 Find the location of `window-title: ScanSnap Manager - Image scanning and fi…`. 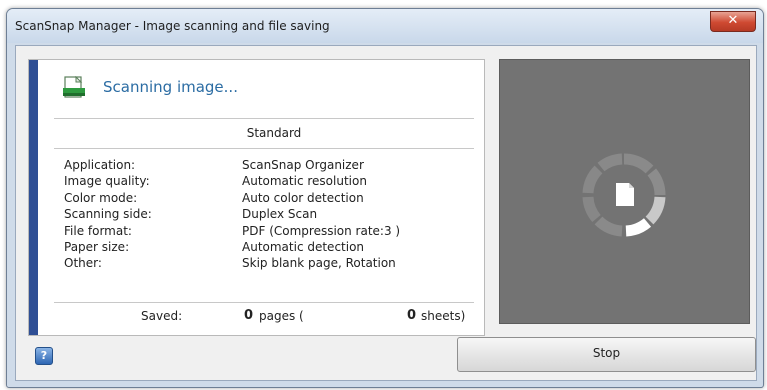

window-title: ScanSnap Manager - Image scanning and fi… is located at coordinates (172, 26).